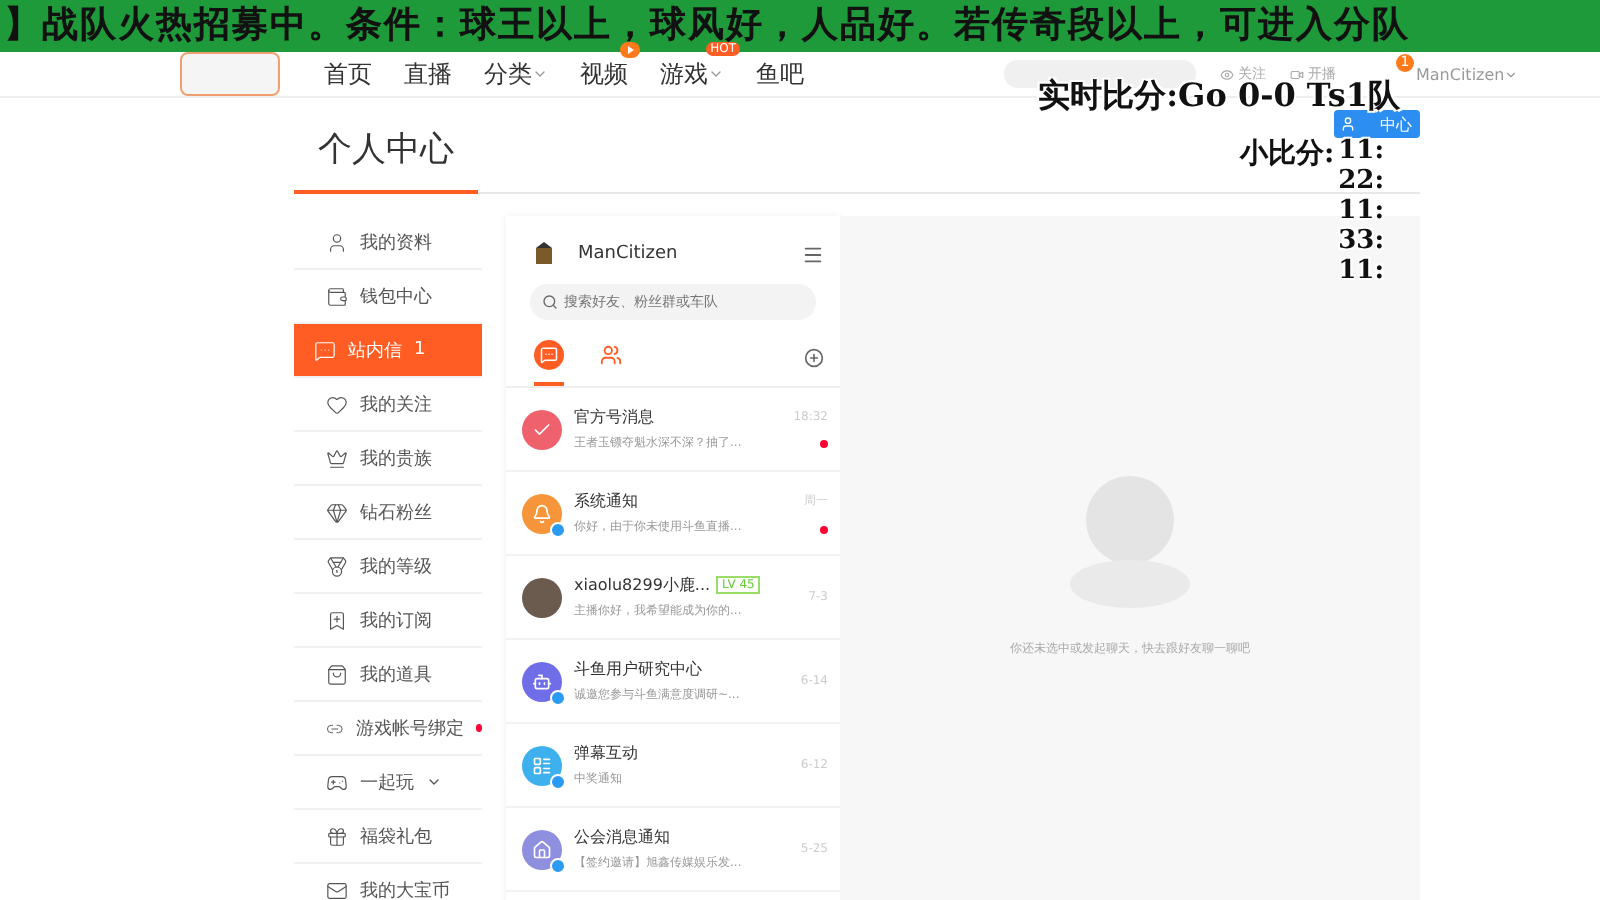 This screenshot has width=1600, height=900. I want to click on sidebar-item: 我的关注, so click(388, 405).